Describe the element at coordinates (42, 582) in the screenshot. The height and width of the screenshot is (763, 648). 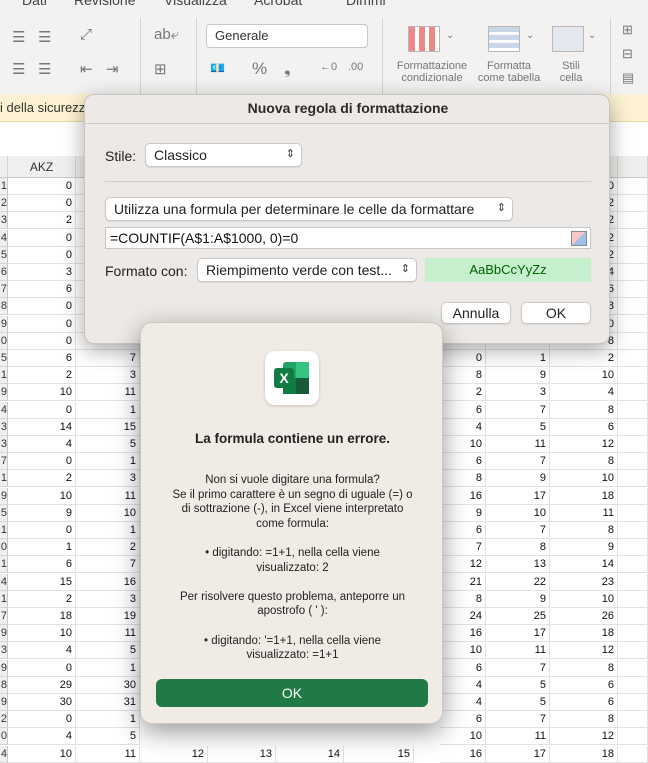
I see `table-cell: 15` at that location.